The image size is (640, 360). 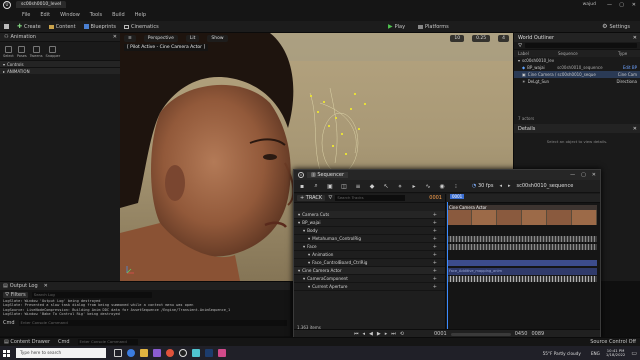 What do you see at coordinates (330, 186) in the screenshot?
I see `camera-icon: ▣` at bounding box center [330, 186].